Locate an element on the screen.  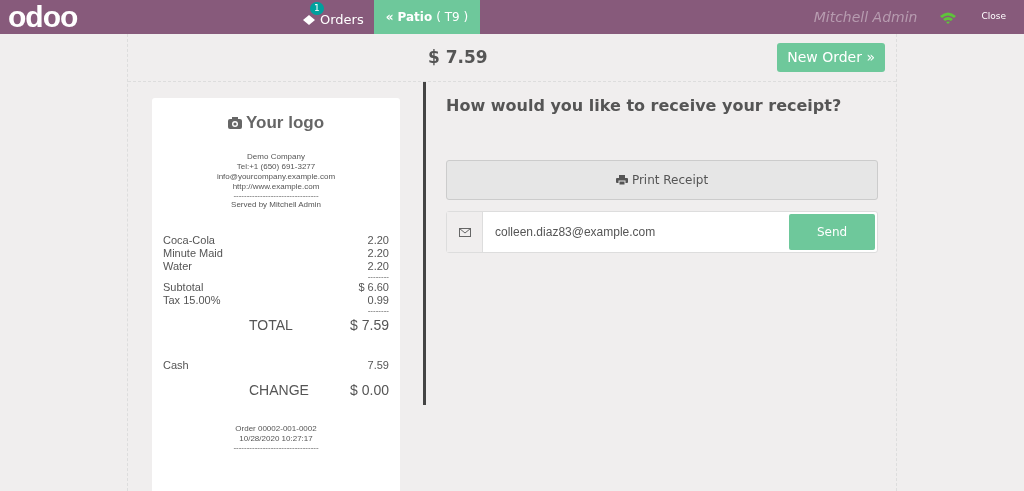
item-name: Water is located at coordinates (177, 266).